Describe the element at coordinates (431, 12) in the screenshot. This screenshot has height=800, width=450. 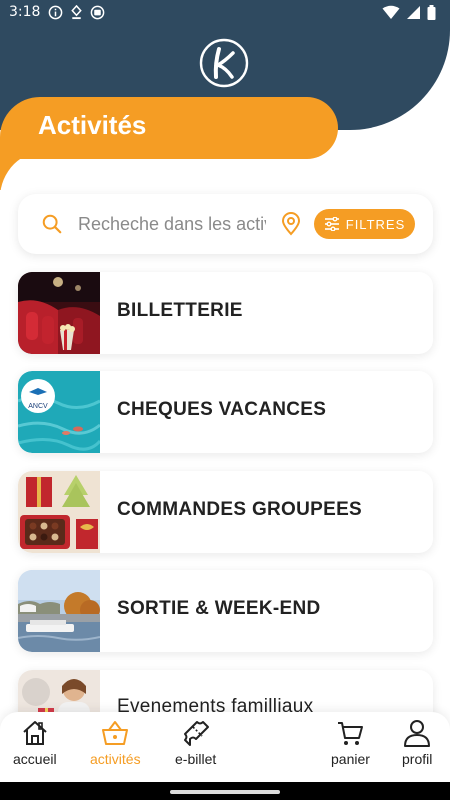
I see `battery-icon` at that location.